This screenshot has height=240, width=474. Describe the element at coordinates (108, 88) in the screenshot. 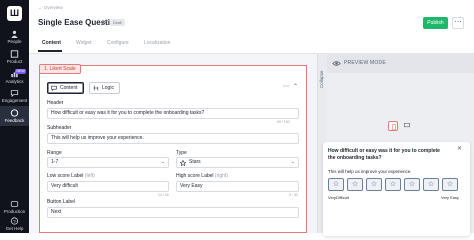

I see `logic-mode-label: Logic` at that location.